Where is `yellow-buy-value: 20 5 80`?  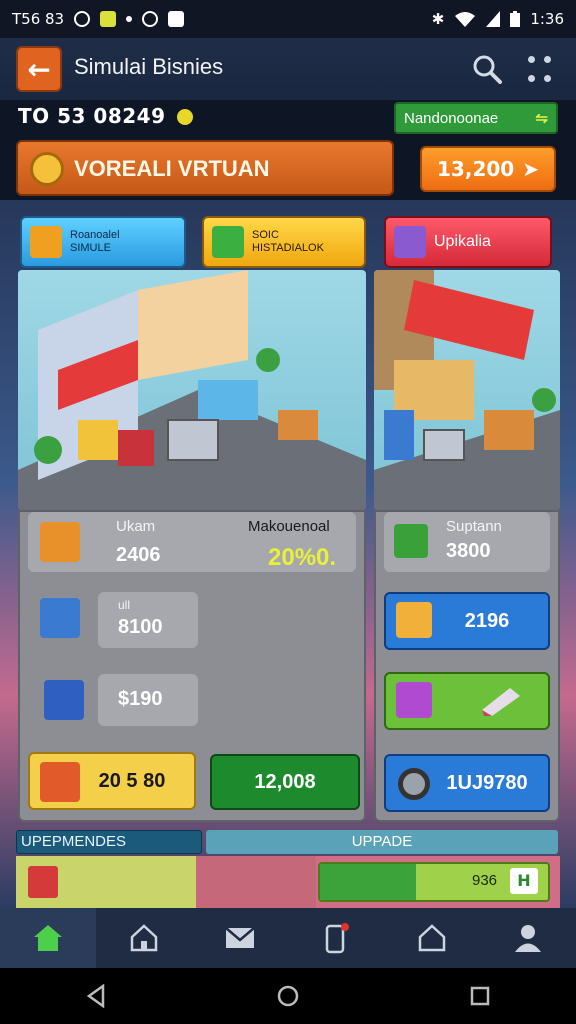 yellow-buy-value: 20 5 80 is located at coordinates (132, 780).